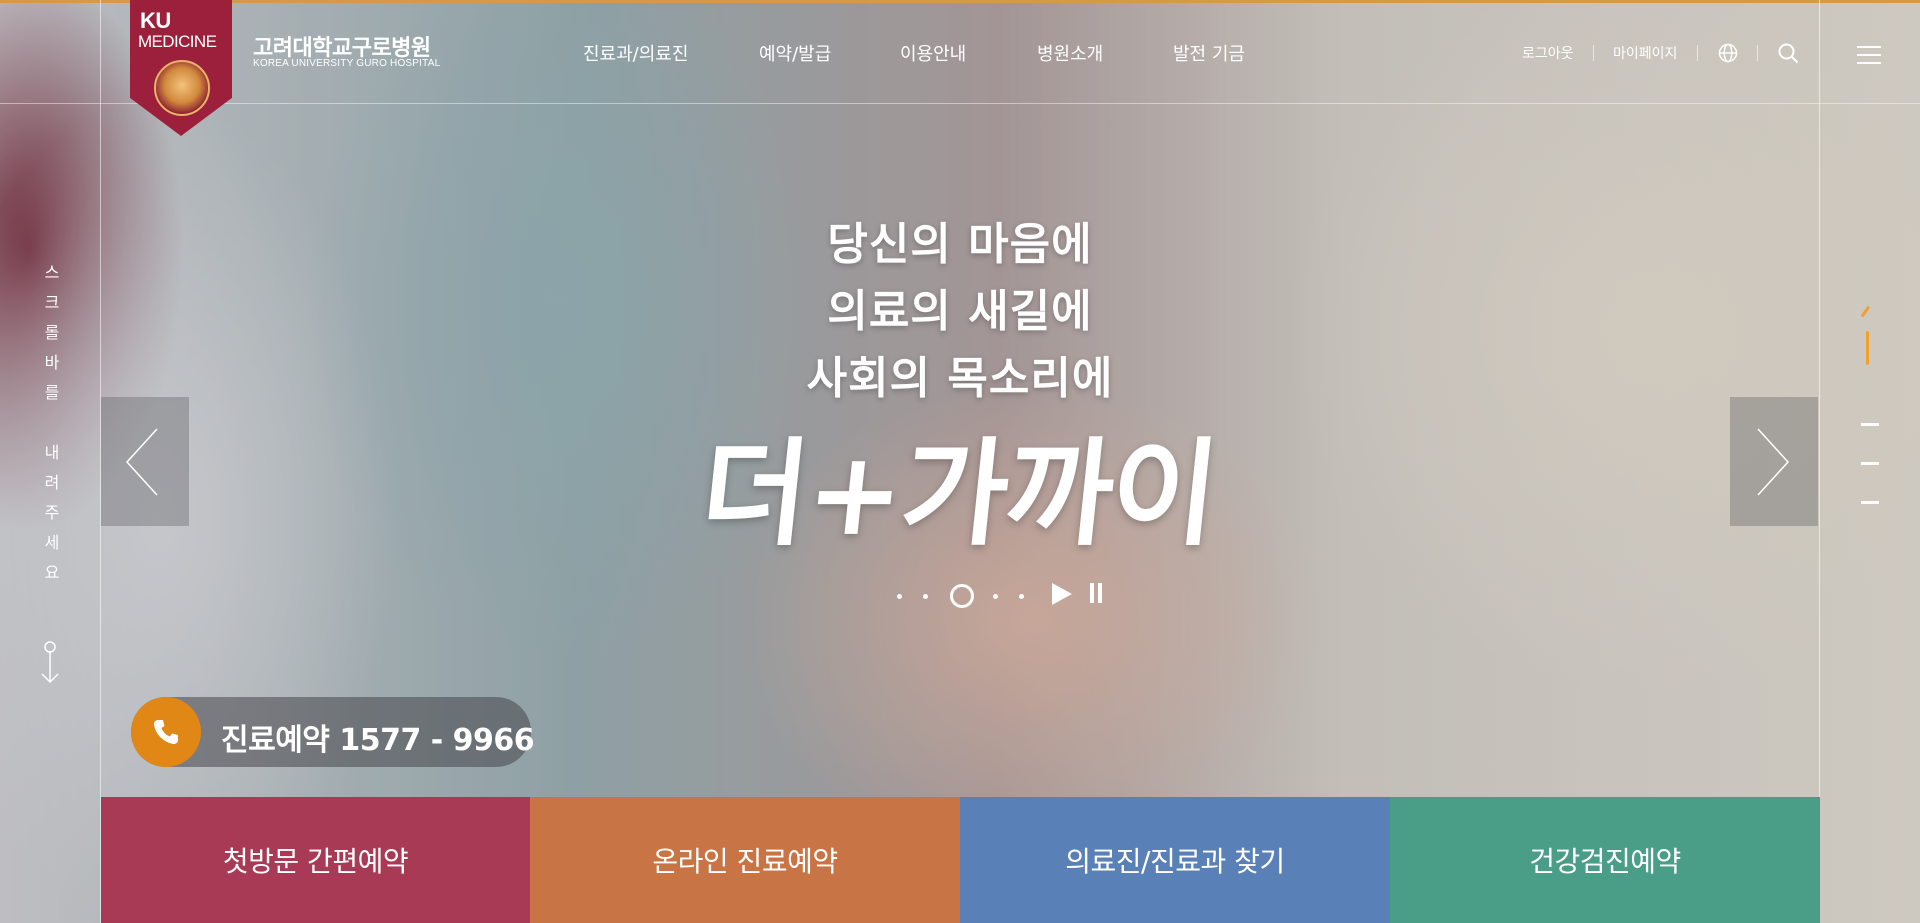 Image resolution: width=1920 pixels, height=923 pixels. I want to click on search-icon, so click(1788, 55).